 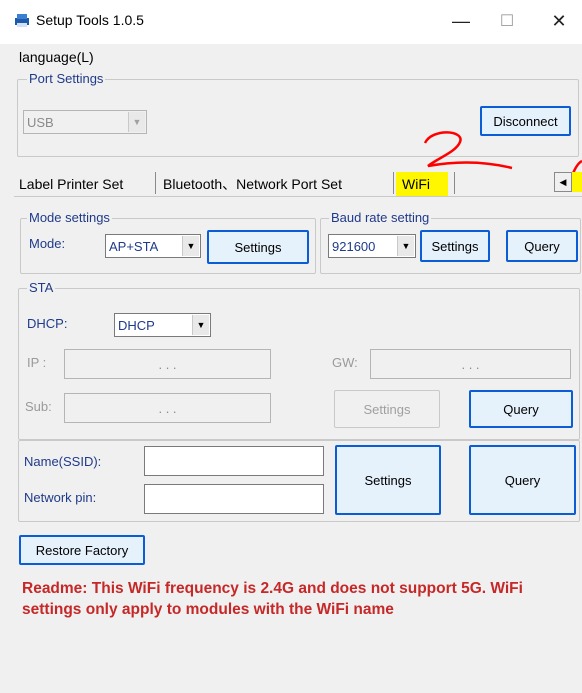 I want to click on sub-field: . . ., so click(x=167, y=408).